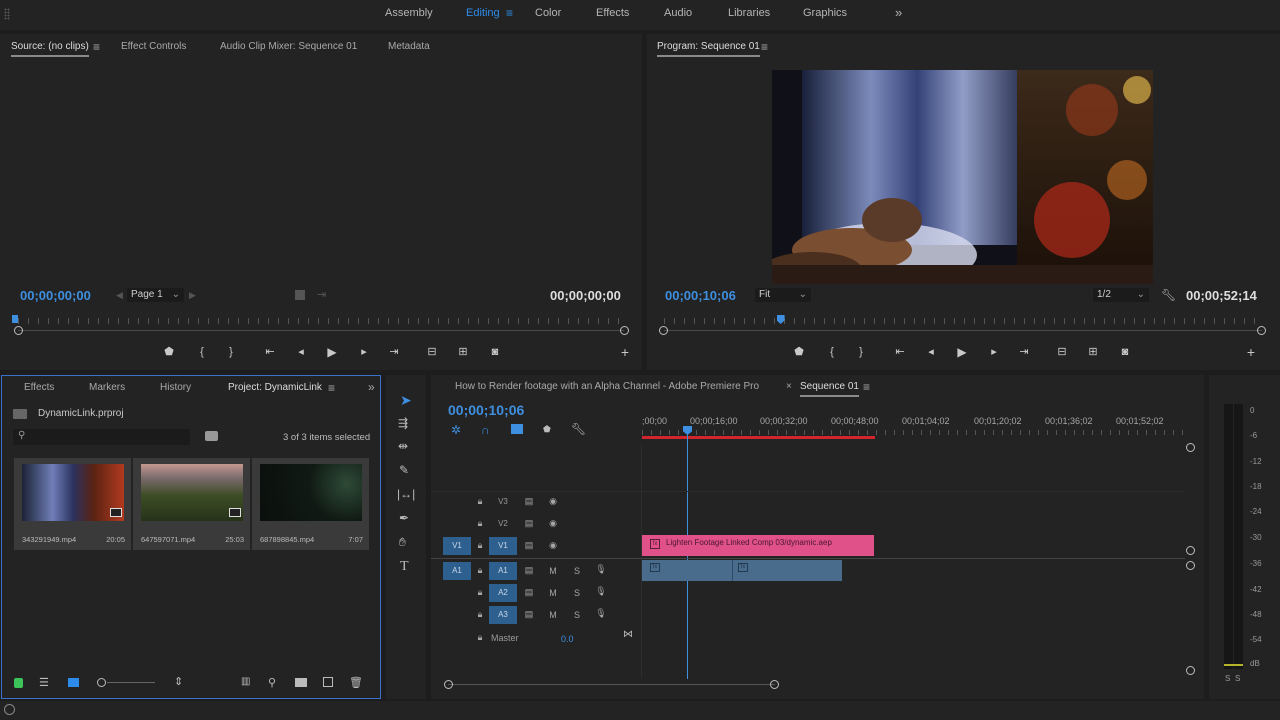 The width and height of the screenshot is (1280, 720). I want to click on workspace-overflow-button: », so click(898, 15).